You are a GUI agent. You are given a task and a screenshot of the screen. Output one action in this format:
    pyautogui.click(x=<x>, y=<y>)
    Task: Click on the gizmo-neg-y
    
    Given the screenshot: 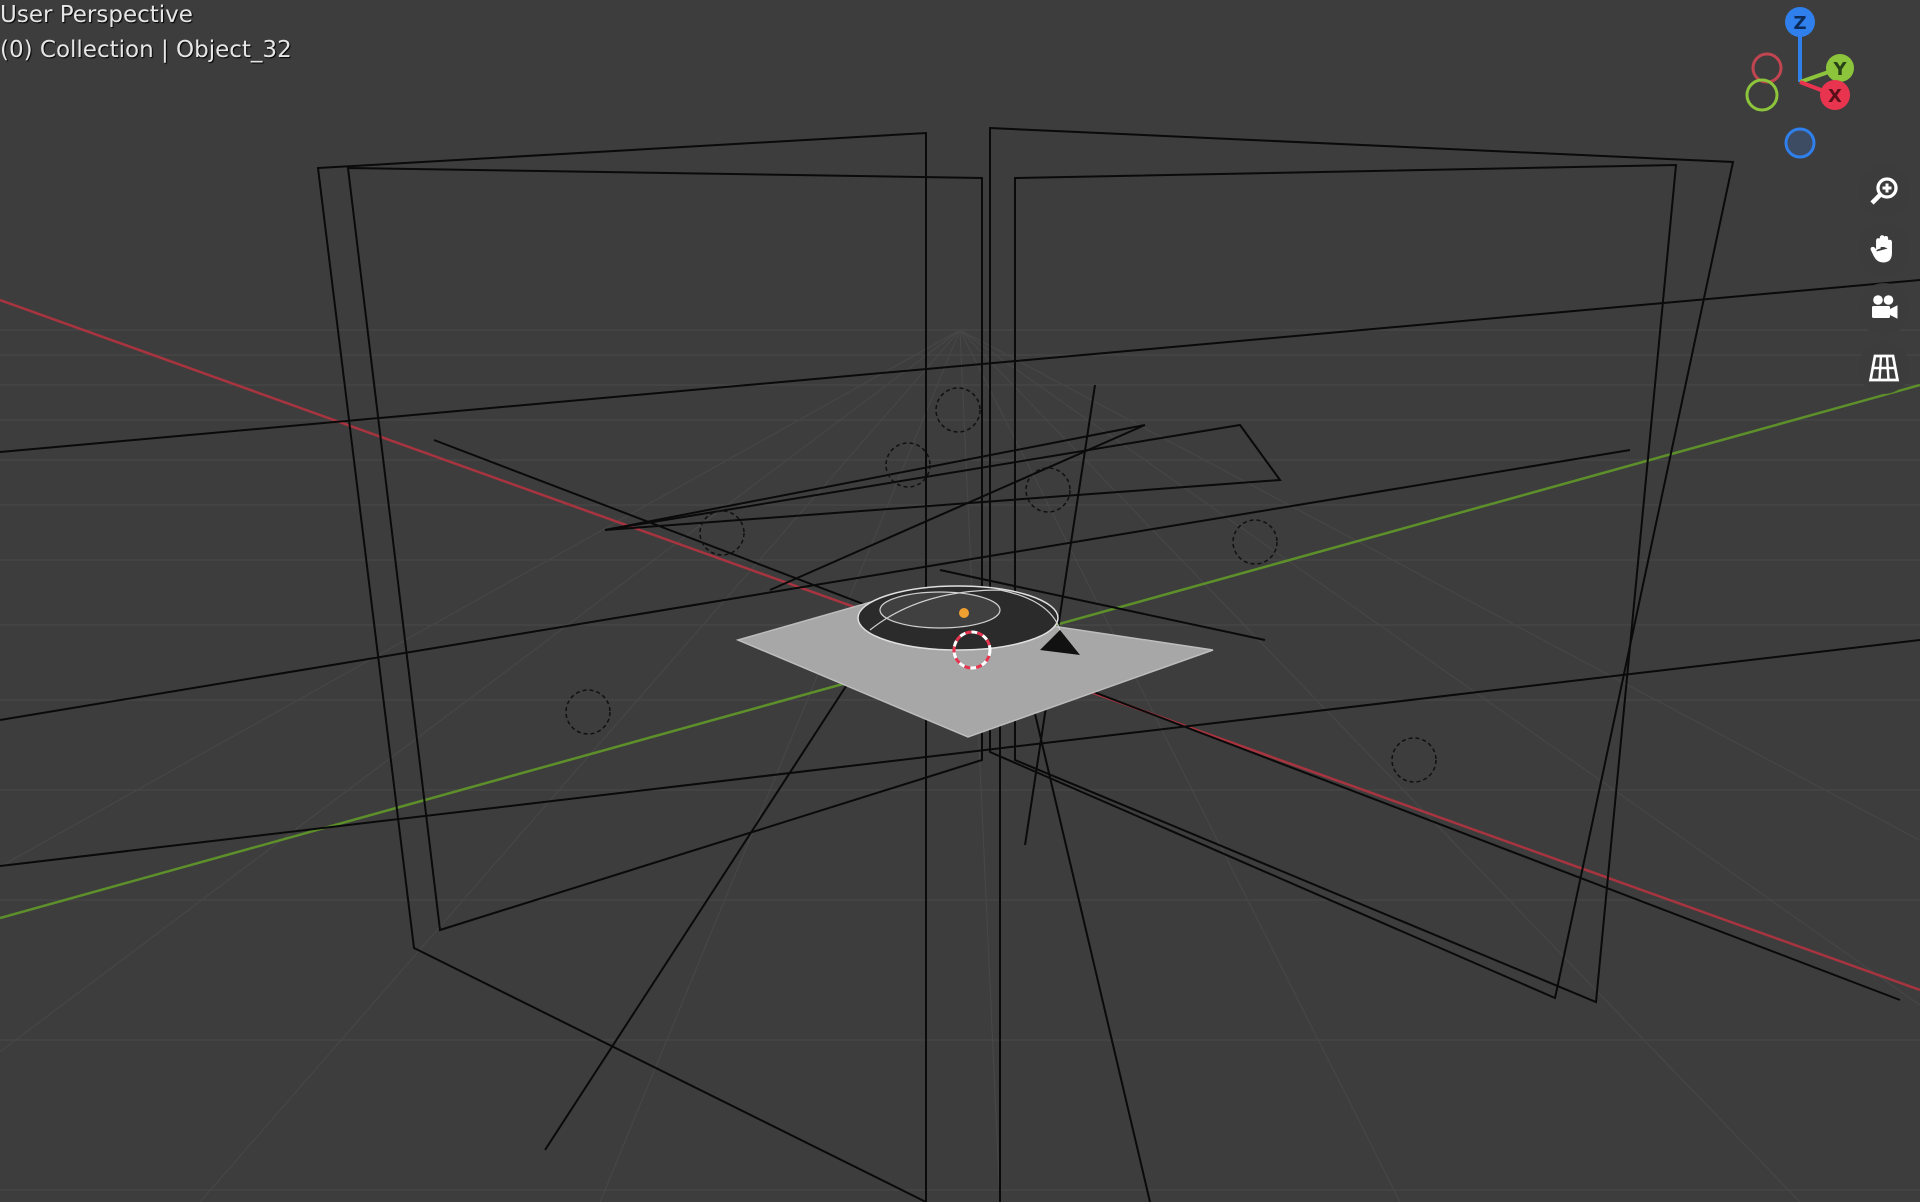 What is the action you would take?
    pyautogui.click(x=1762, y=95)
    